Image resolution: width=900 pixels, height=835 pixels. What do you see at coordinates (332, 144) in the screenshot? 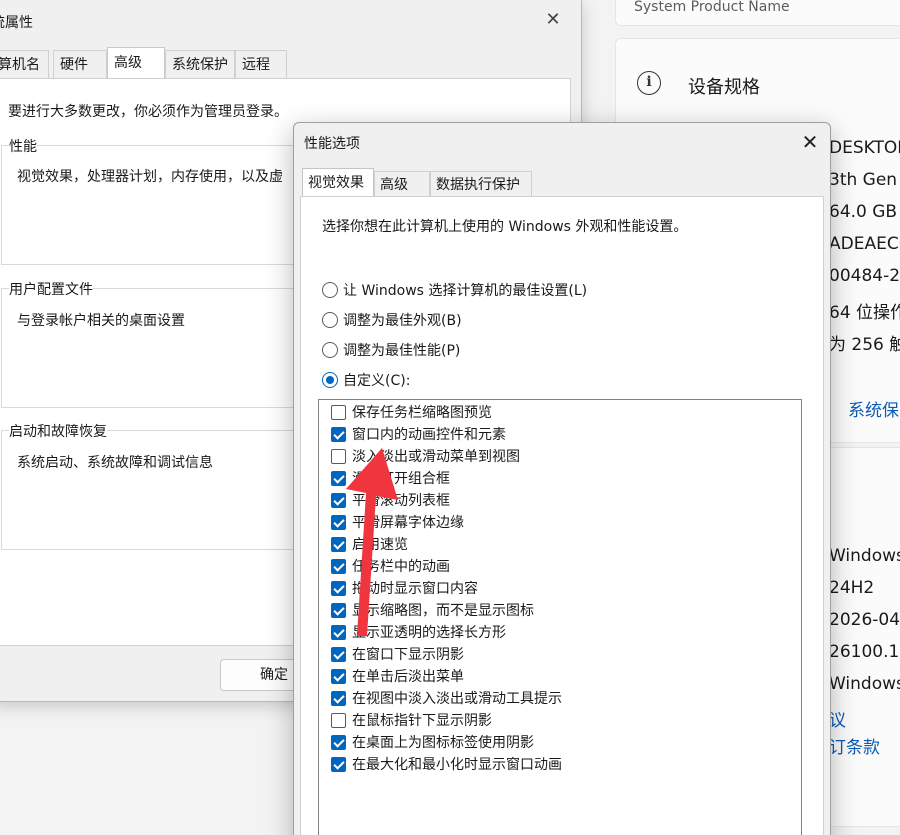
I see `performance-options-title: 性能选项` at bounding box center [332, 144].